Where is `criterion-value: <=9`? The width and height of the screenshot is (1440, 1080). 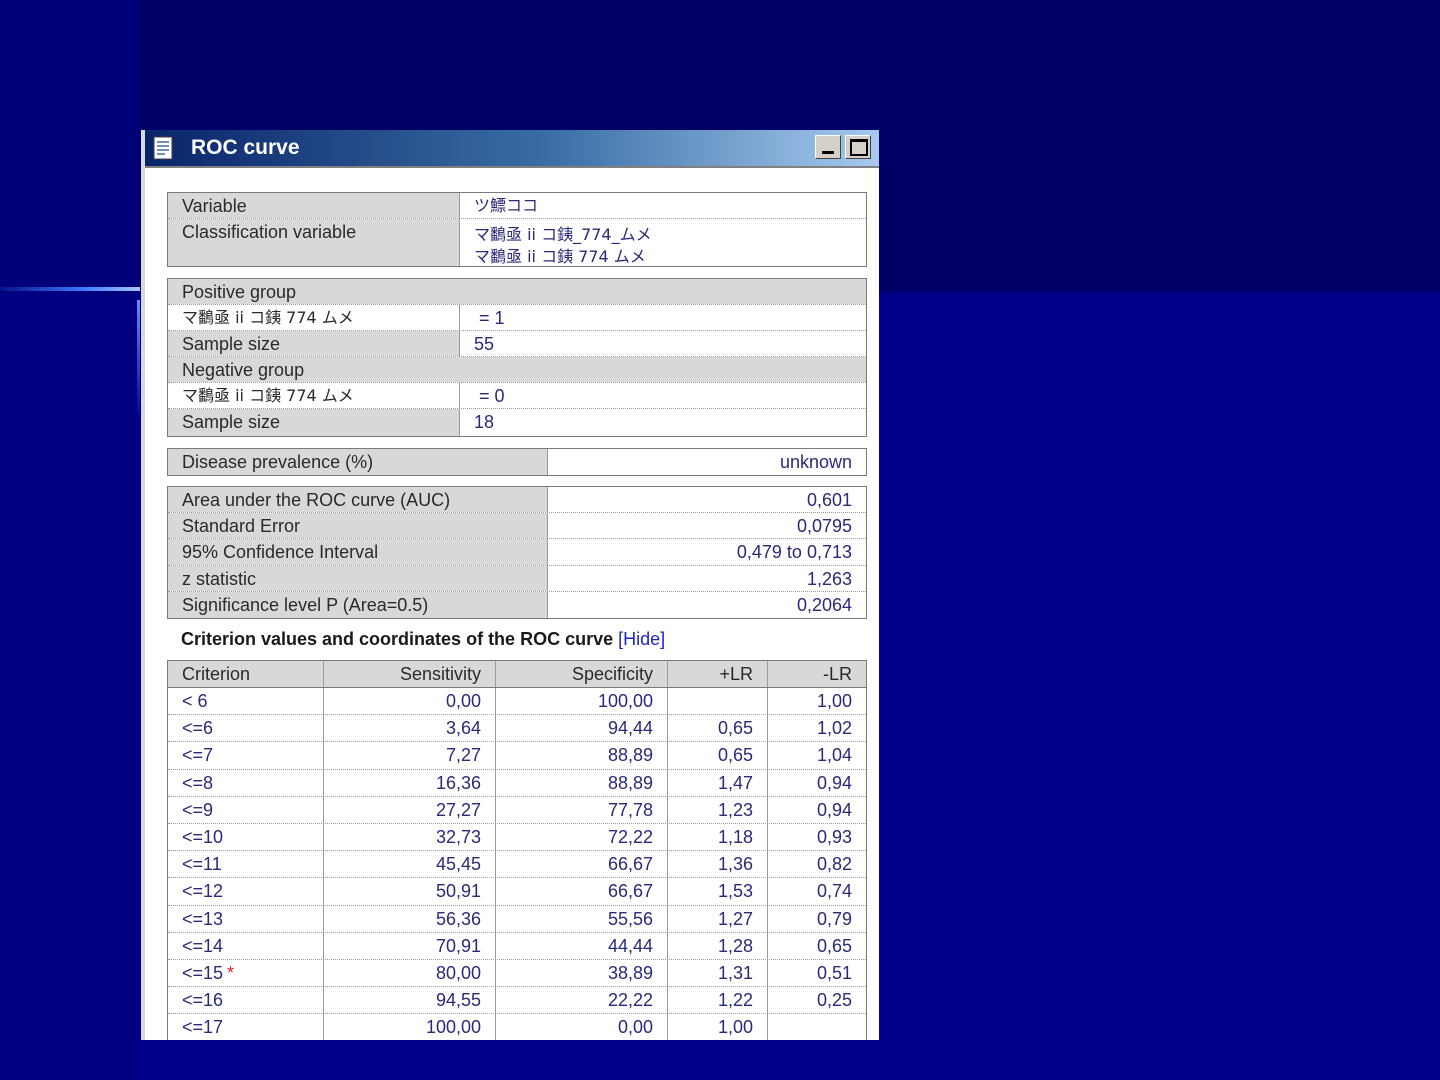 criterion-value: <=9 is located at coordinates (198, 809).